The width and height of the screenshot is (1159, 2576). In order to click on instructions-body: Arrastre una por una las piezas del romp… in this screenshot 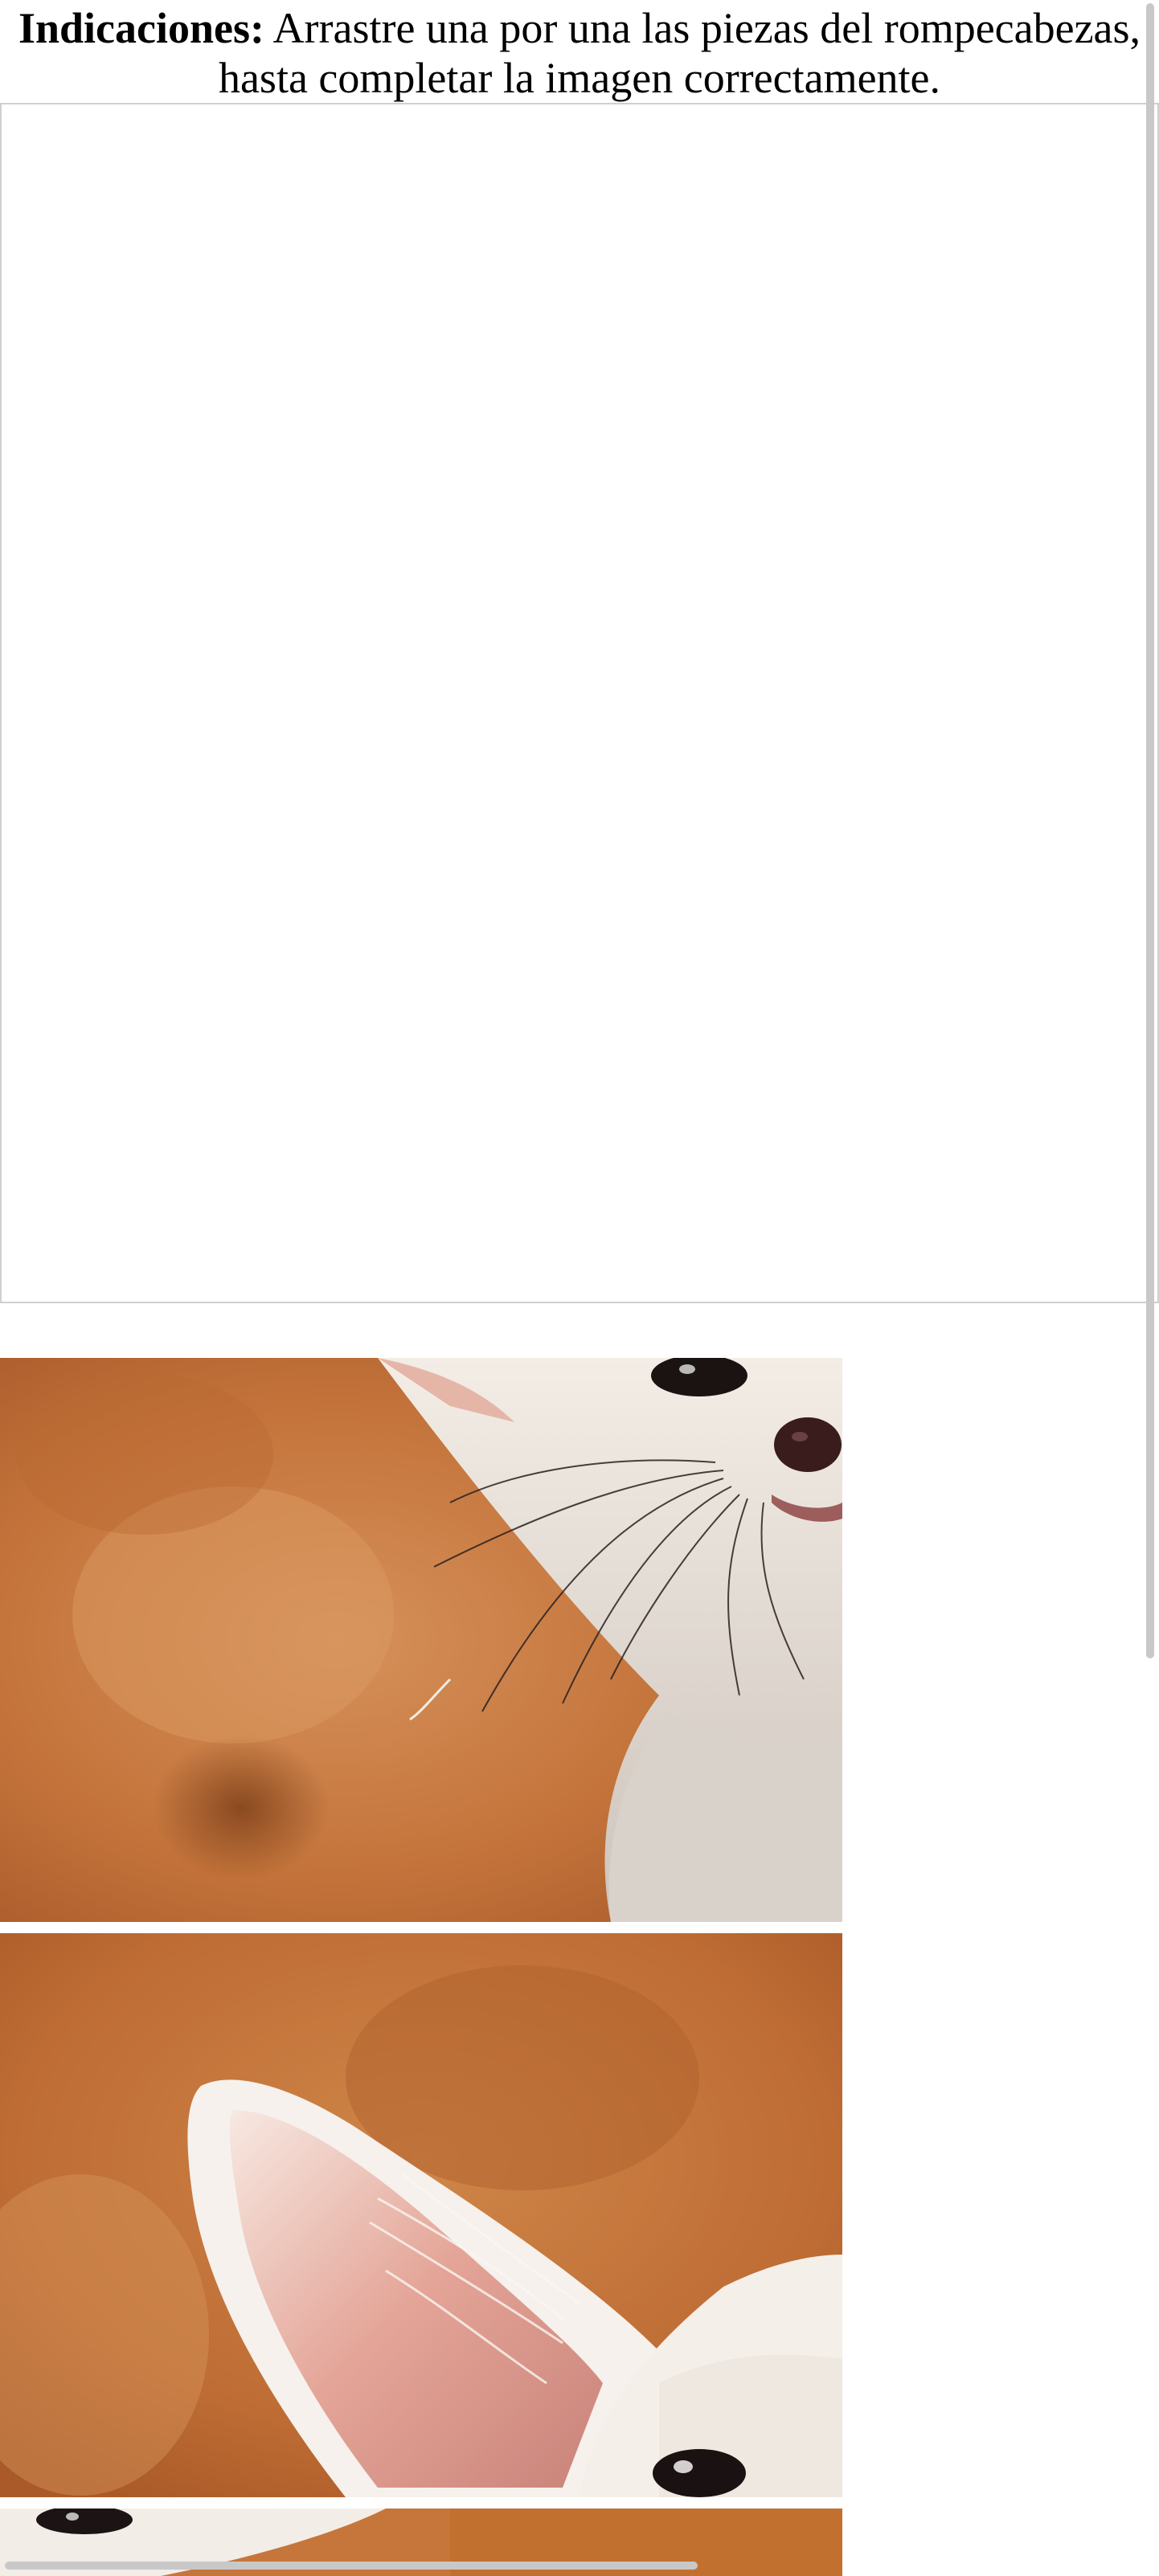, I will do `click(679, 53)`.